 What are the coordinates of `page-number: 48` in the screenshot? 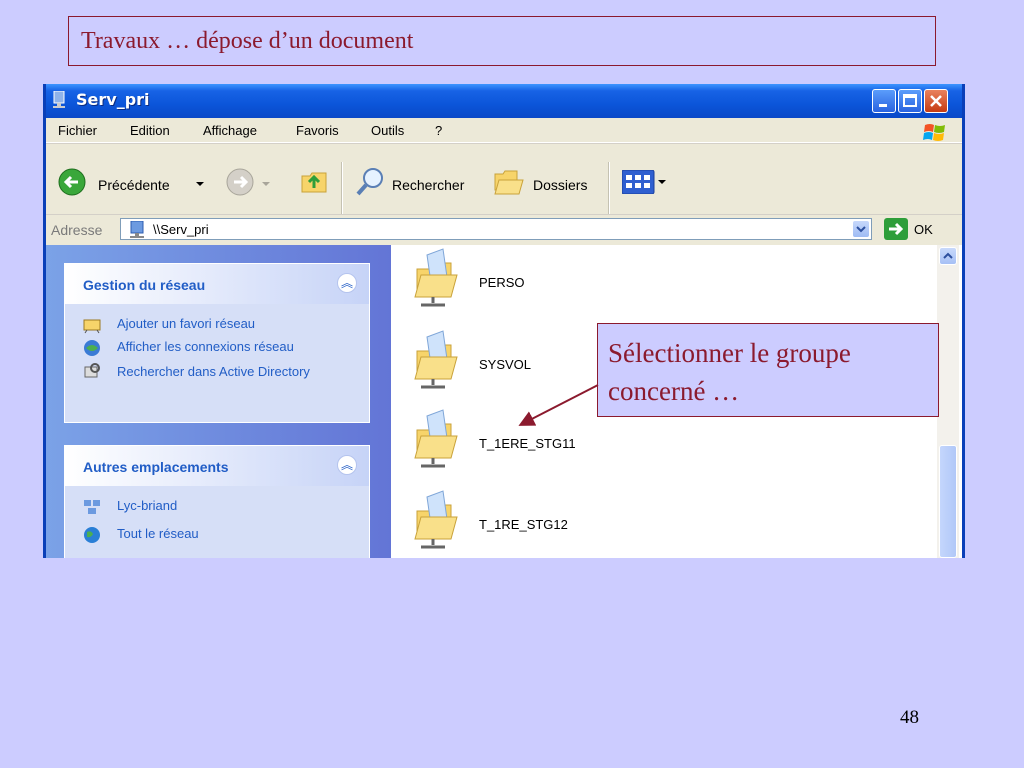 It's located at (909, 717).